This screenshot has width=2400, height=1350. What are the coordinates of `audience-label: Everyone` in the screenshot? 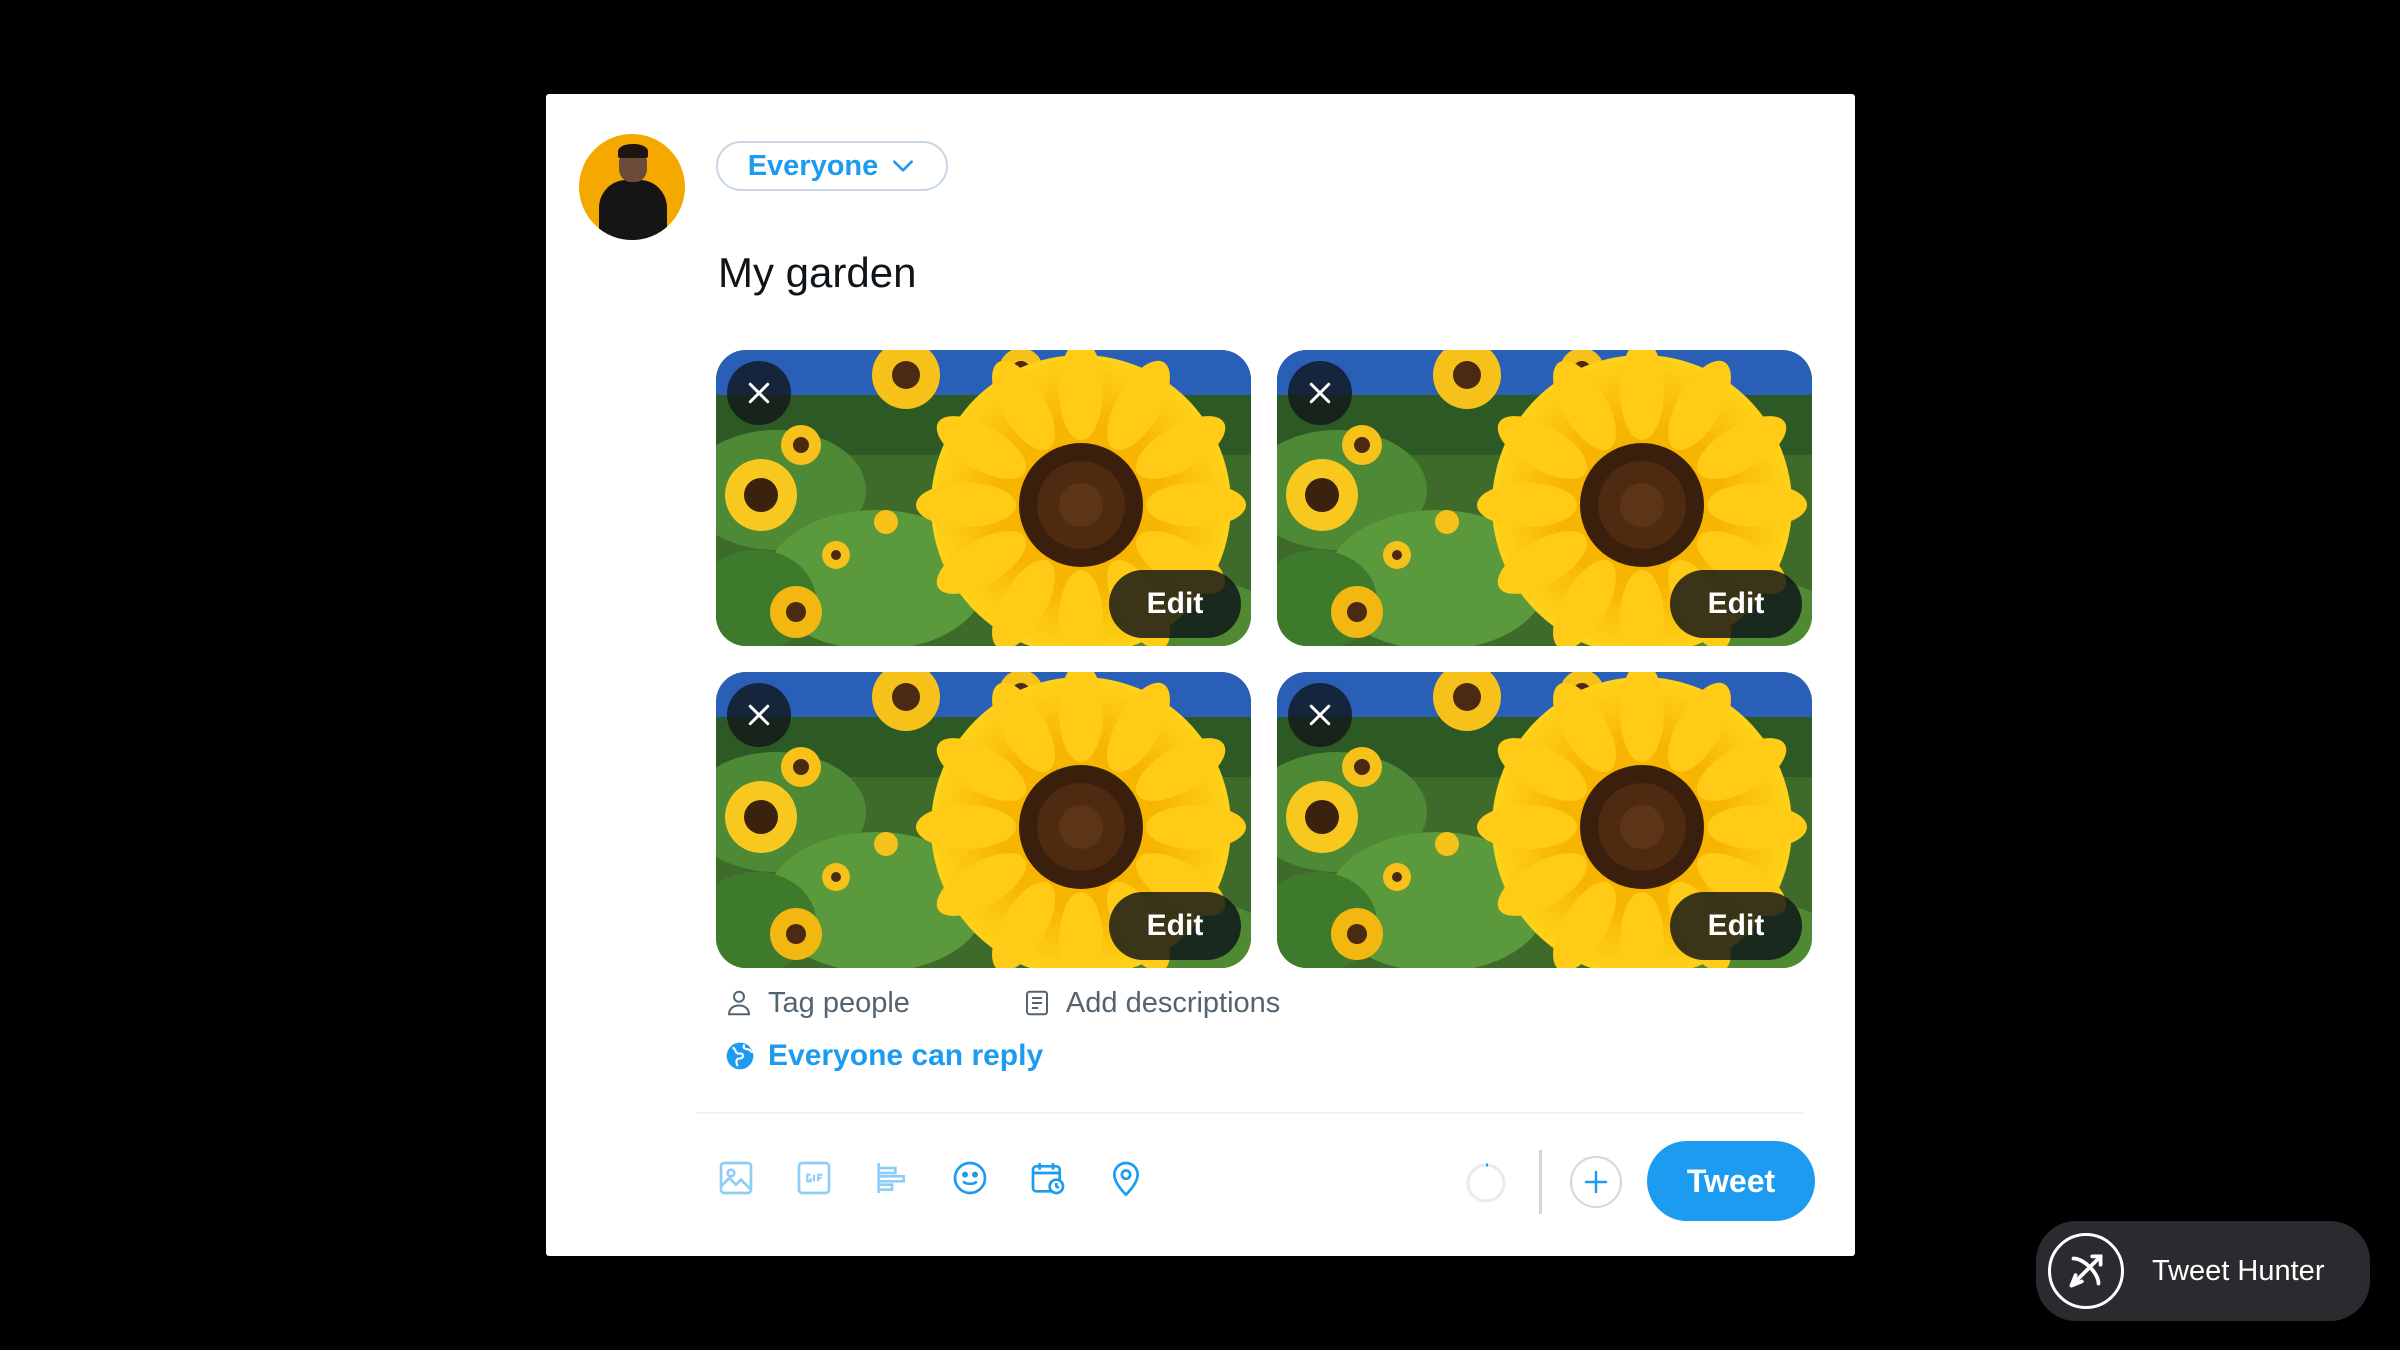 It's located at (813, 165).